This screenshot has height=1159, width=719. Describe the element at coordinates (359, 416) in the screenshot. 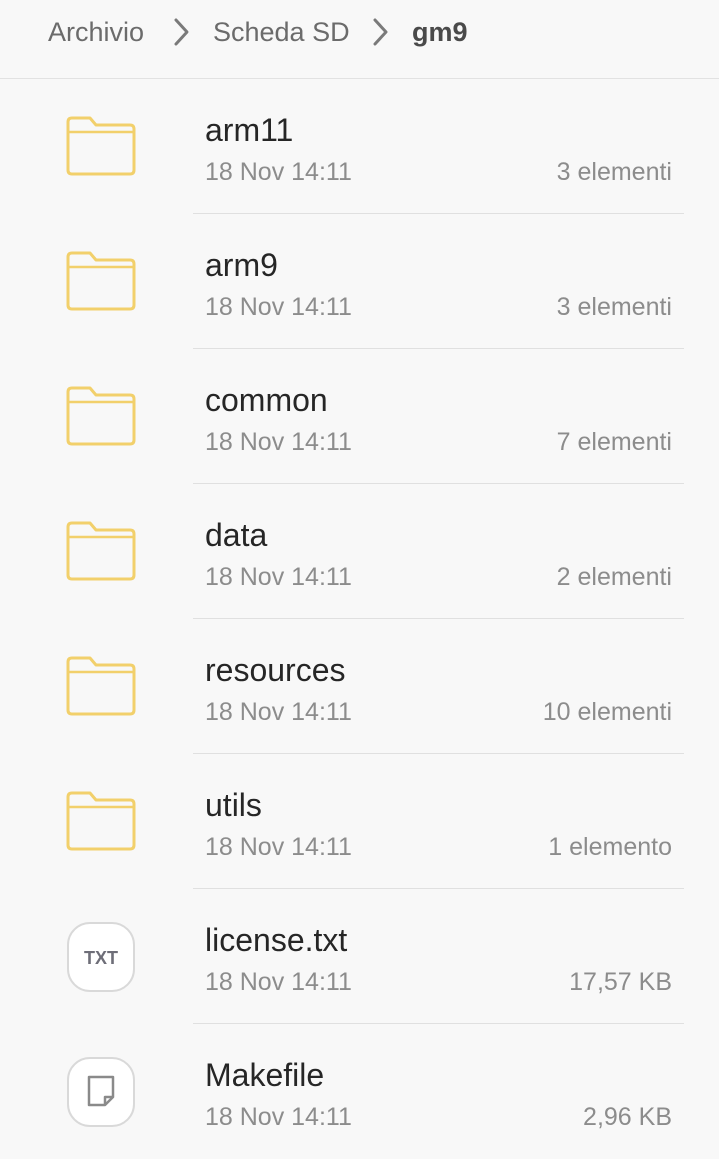

I see `file-row-common: common 18 Nov 14:11 7 elementi` at that location.